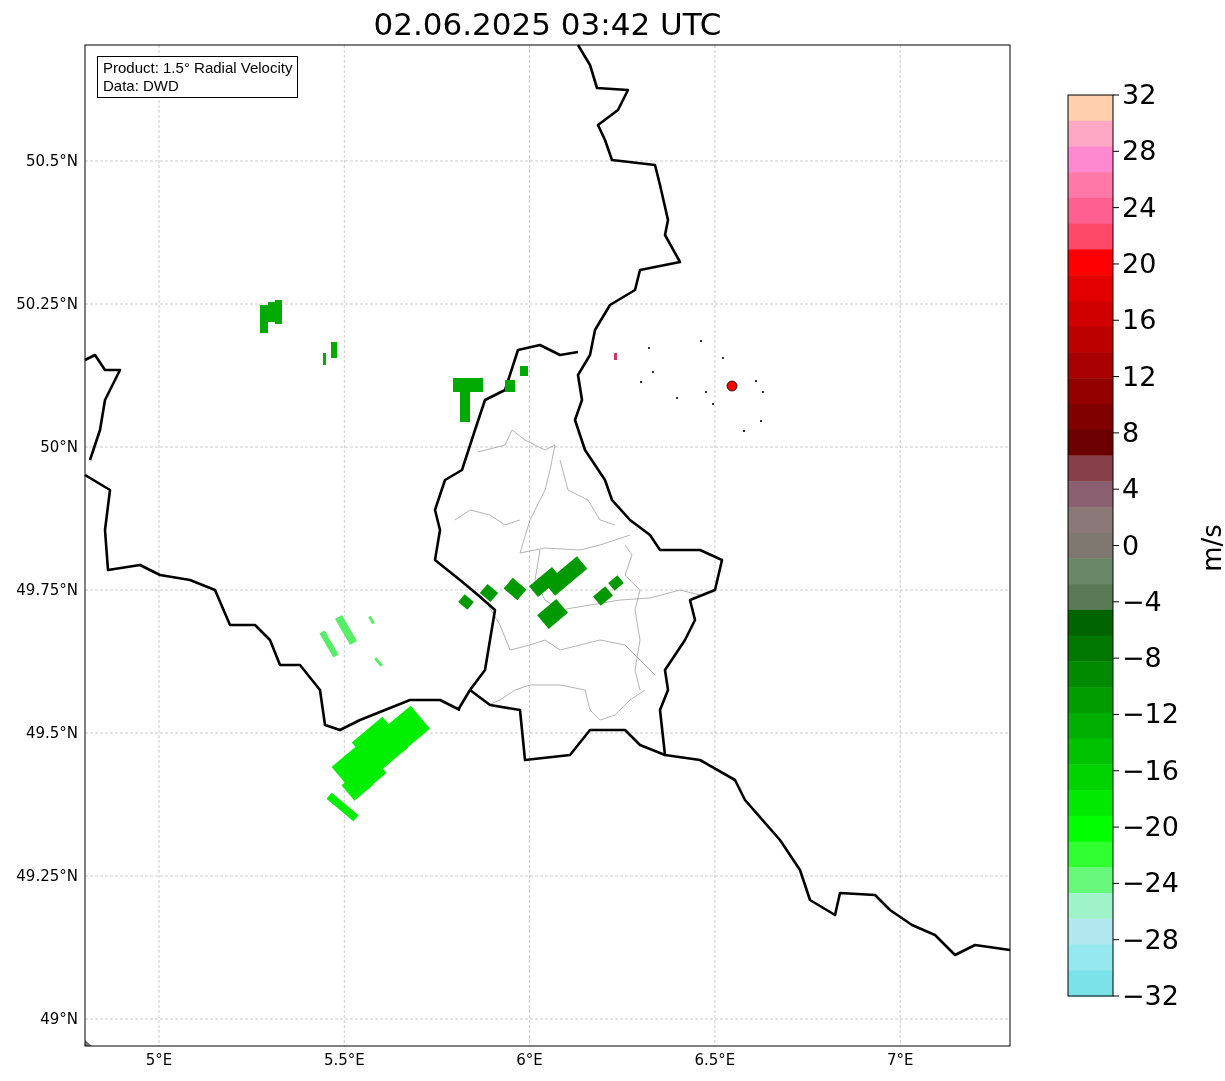 The width and height of the screenshot is (1225, 1081). I want to click on colorbar-tick-label: 24, so click(1139, 207).